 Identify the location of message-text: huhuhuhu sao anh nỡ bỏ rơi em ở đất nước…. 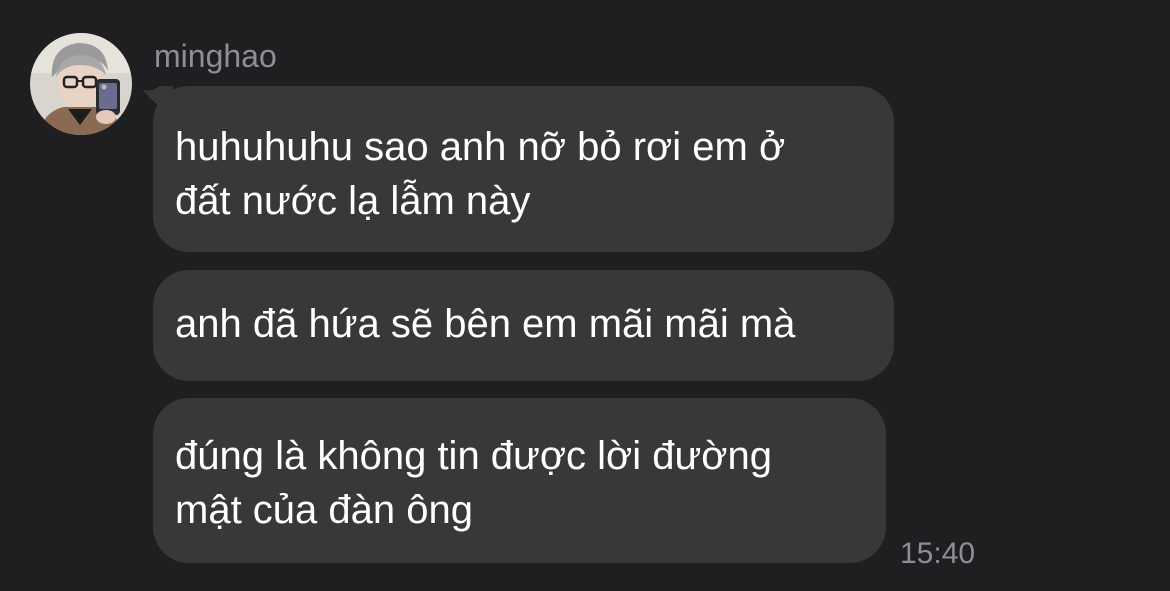
(480, 174).